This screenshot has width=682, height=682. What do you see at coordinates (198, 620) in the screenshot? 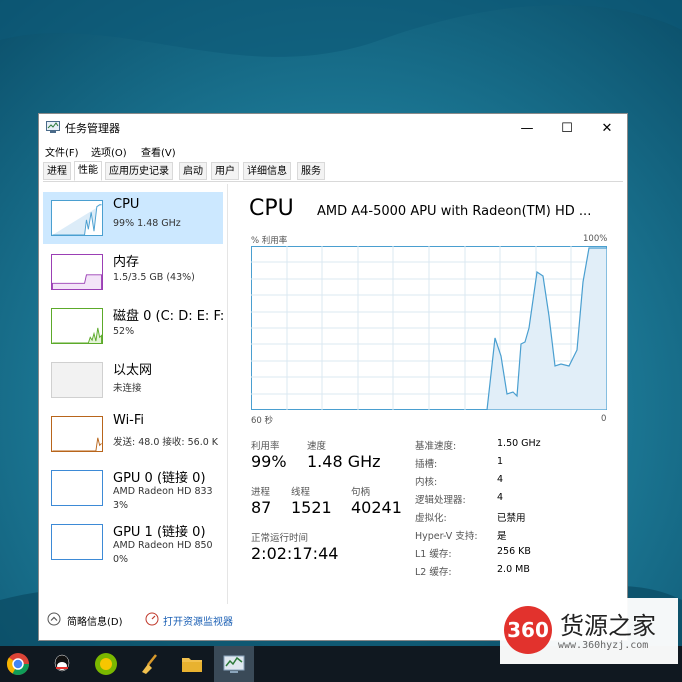
I see `open-resource-monitor-link: 打开资源监视器` at bounding box center [198, 620].